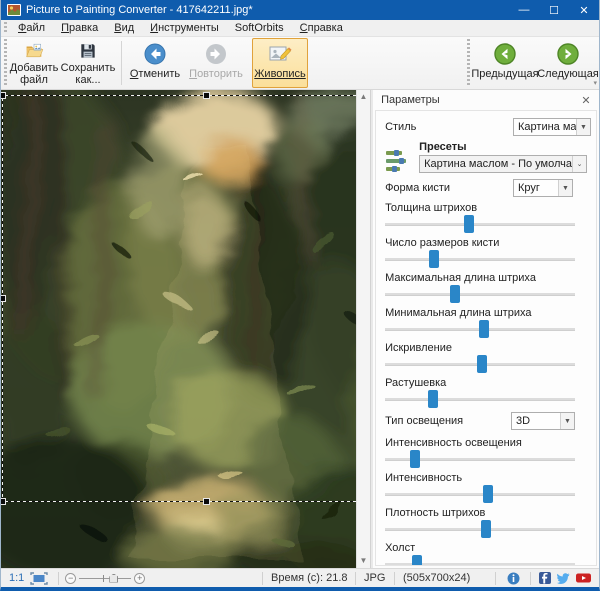  I want to click on selection-handle-bottom-left, so click(3, 501).